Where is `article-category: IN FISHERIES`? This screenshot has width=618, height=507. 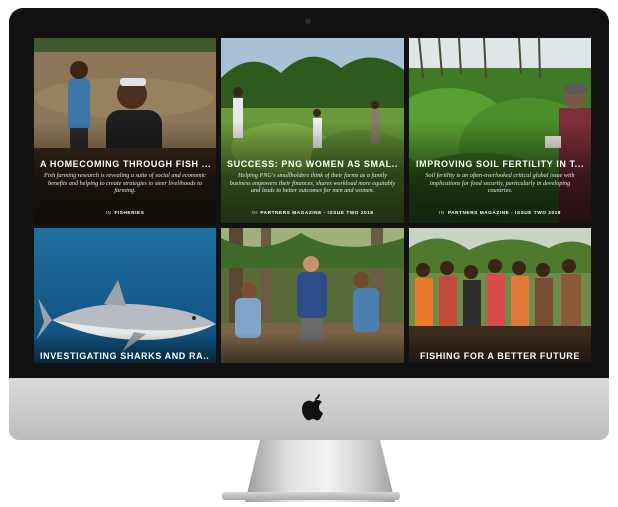
article-category: IN FISHERIES is located at coordinates (125, 213).